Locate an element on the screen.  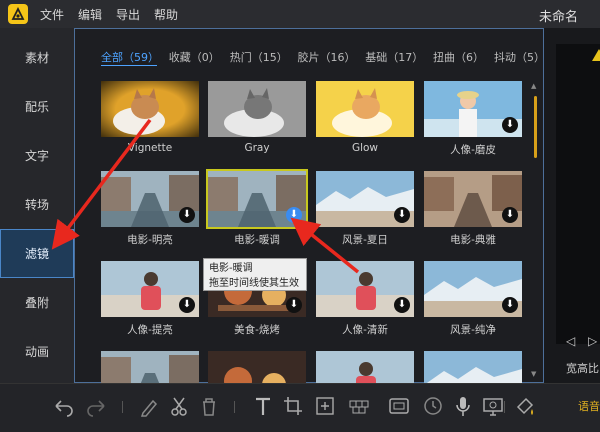
cut-icon is located at coordinates (179, 406).